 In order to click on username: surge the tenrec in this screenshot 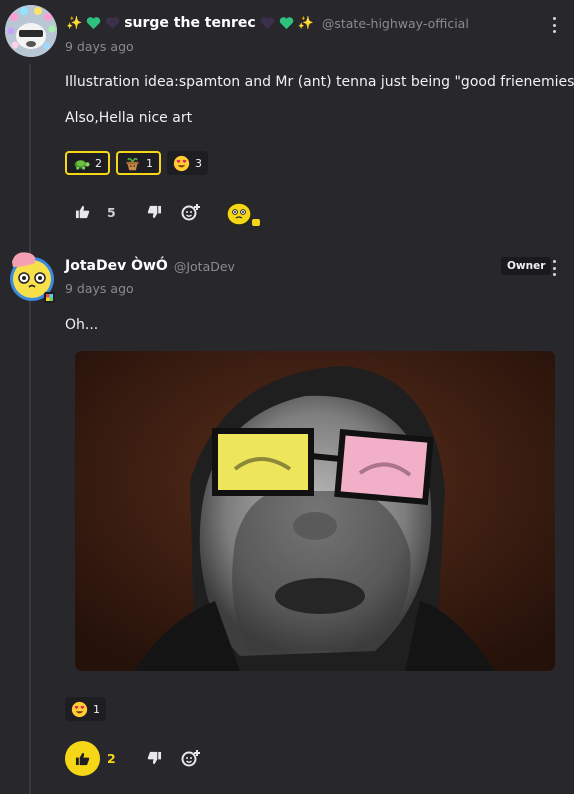, I will do `click(189, 23)`.